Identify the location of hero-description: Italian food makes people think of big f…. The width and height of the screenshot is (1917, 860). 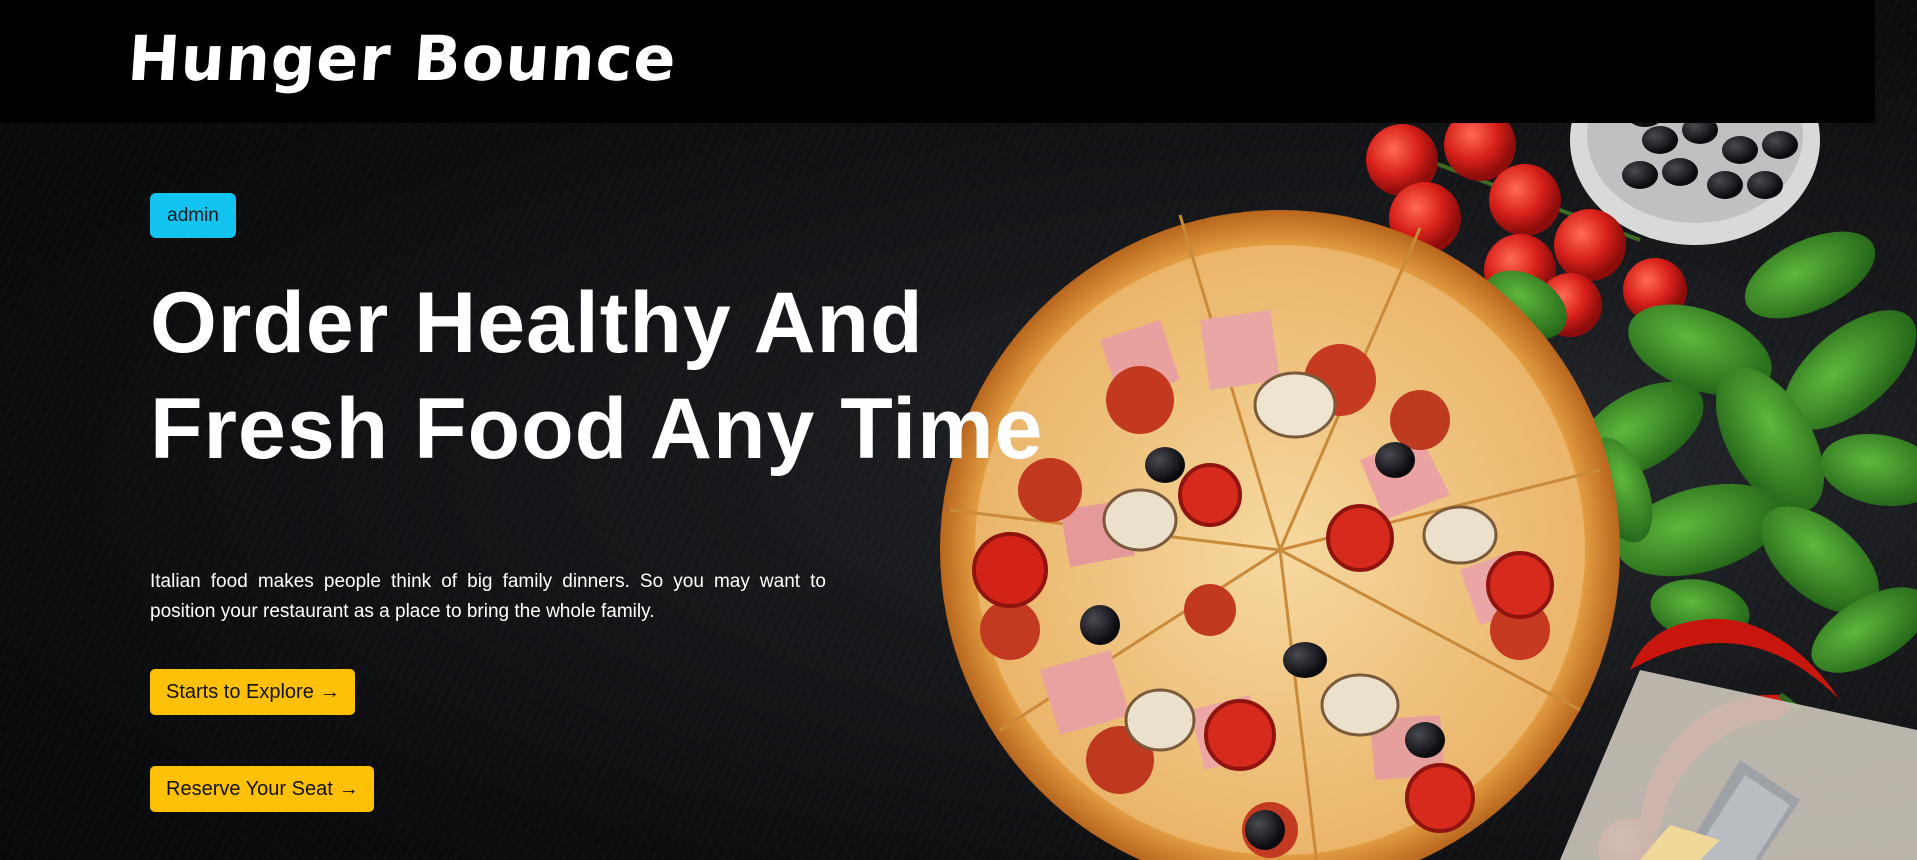
(488, 596).